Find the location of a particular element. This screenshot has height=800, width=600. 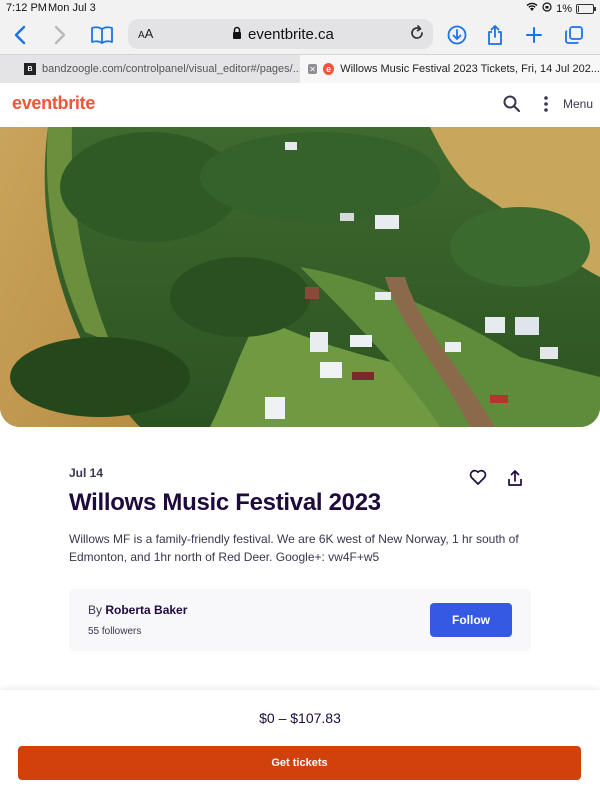

event-title: Willows Music Festival 2023 is located at coordinates (225, 502).